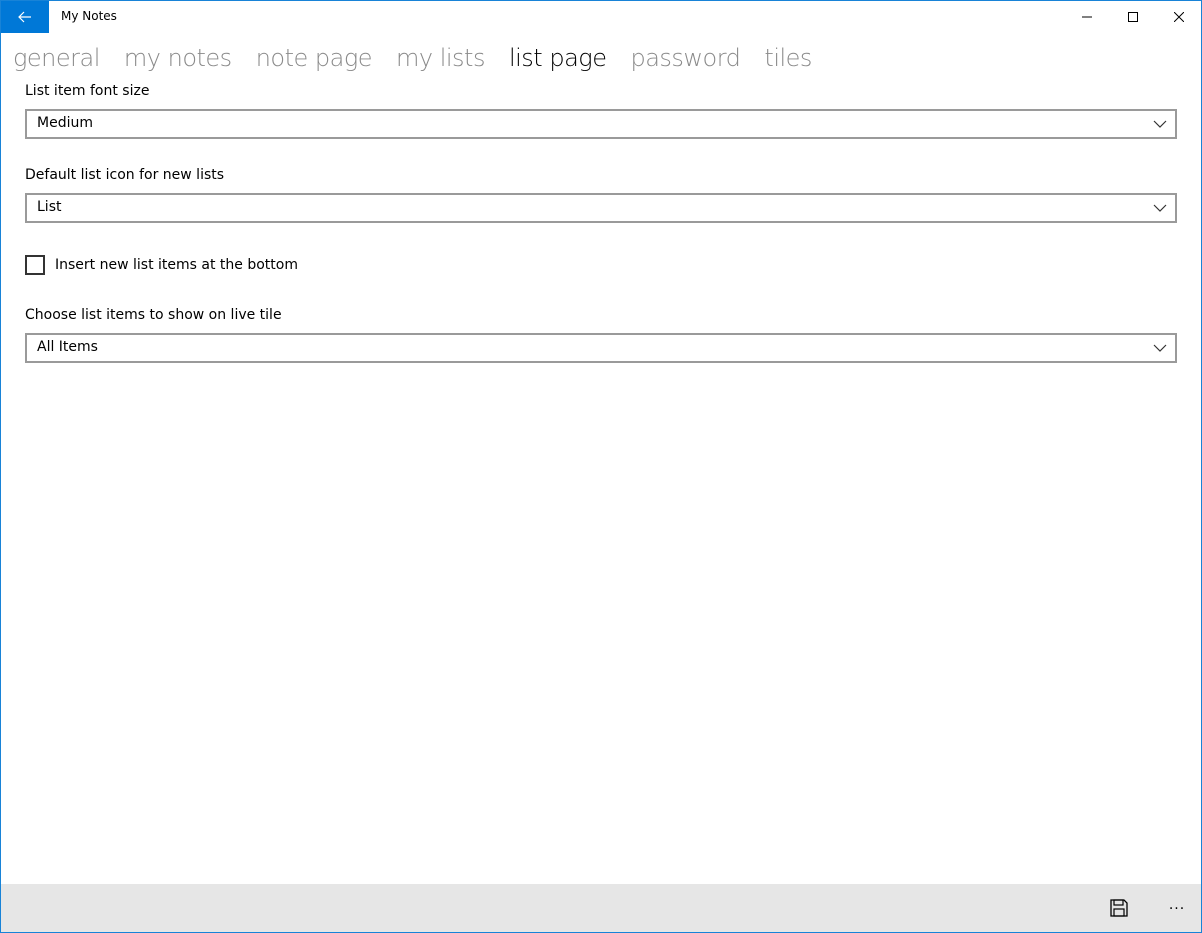 This screenshot has width=1202, height=933. I want to click on font-size-value: Medium, so click(65, 123).